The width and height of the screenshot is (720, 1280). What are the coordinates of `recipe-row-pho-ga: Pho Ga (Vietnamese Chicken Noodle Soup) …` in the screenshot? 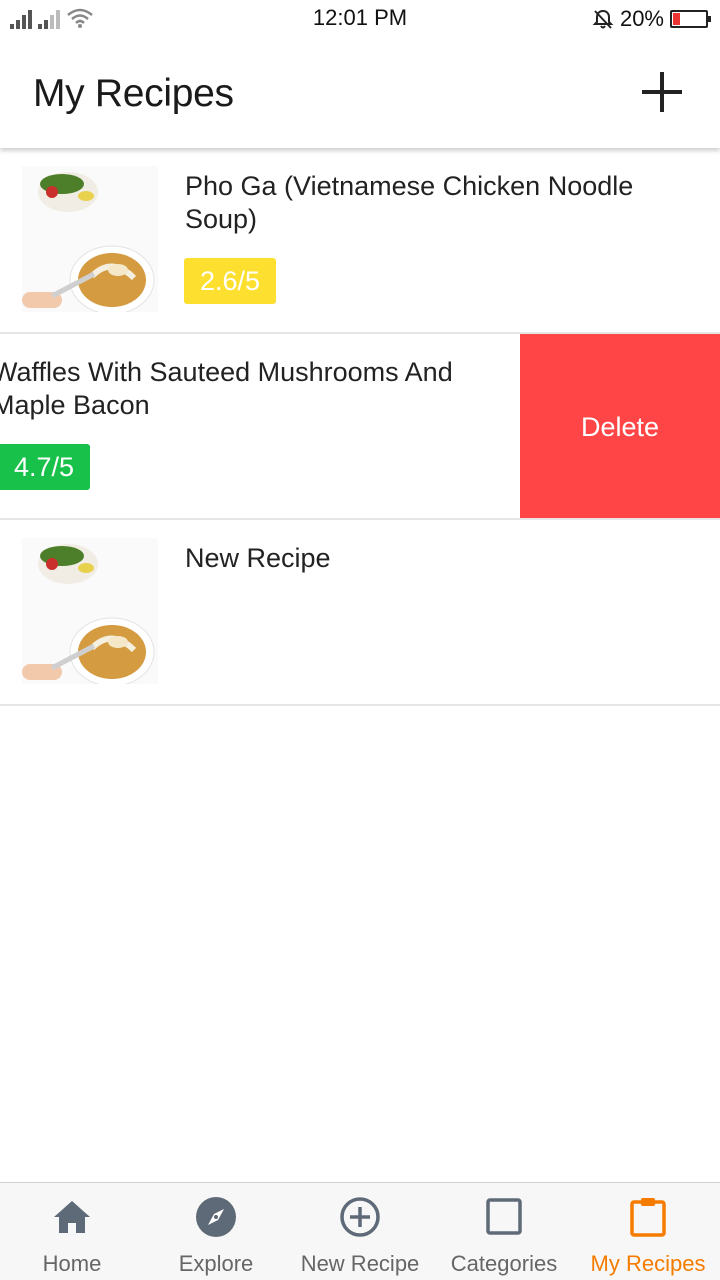 It's located at (360, 241).